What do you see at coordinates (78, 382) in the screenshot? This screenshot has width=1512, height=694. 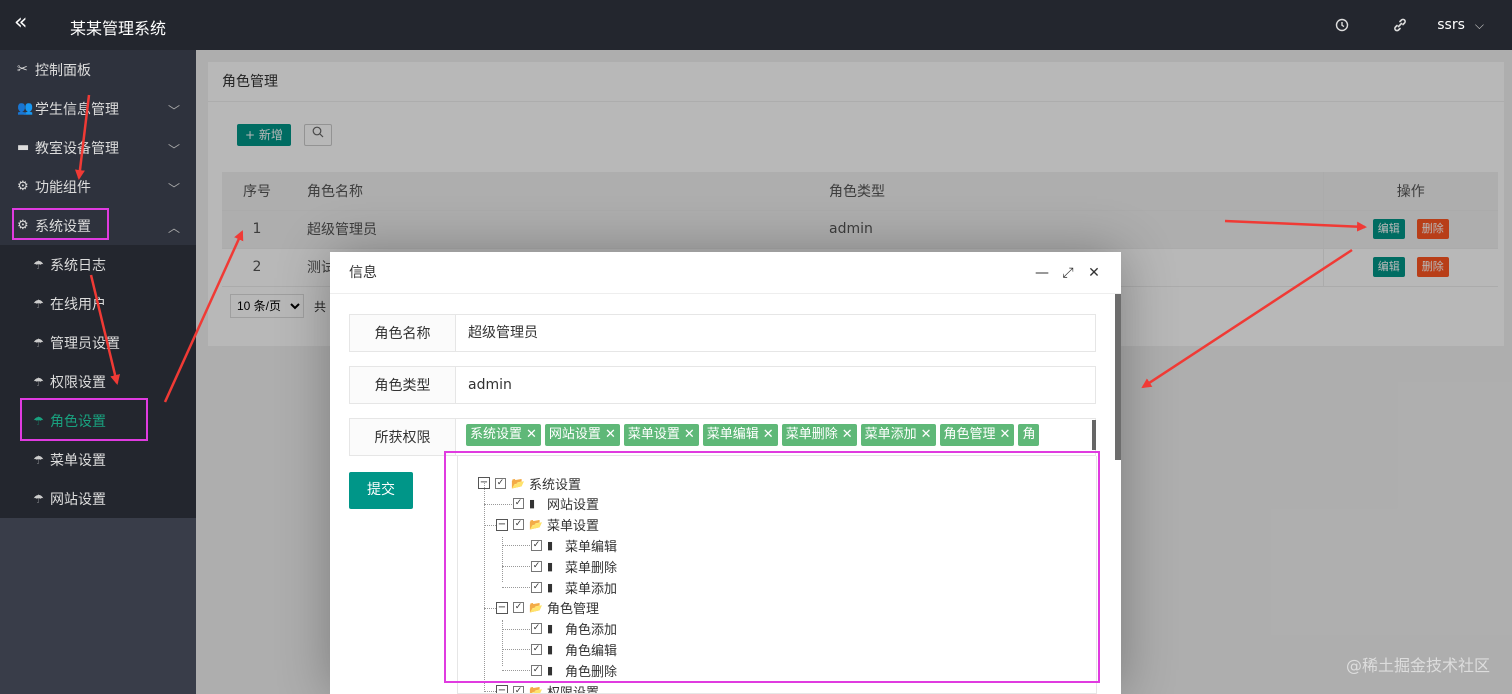 I see `sidebar-subitem-label: 权限设置` at bounding box center [78, 382].